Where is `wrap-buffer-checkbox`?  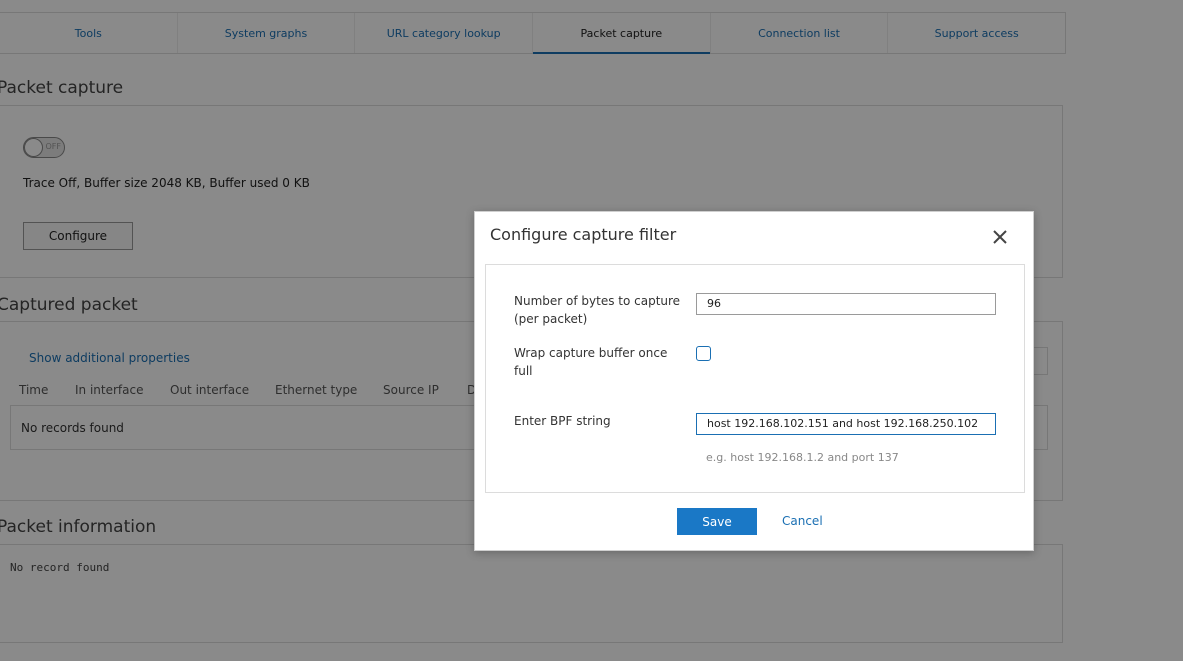
wrap-buffer-checkbox is located at coordinates (703, 353).